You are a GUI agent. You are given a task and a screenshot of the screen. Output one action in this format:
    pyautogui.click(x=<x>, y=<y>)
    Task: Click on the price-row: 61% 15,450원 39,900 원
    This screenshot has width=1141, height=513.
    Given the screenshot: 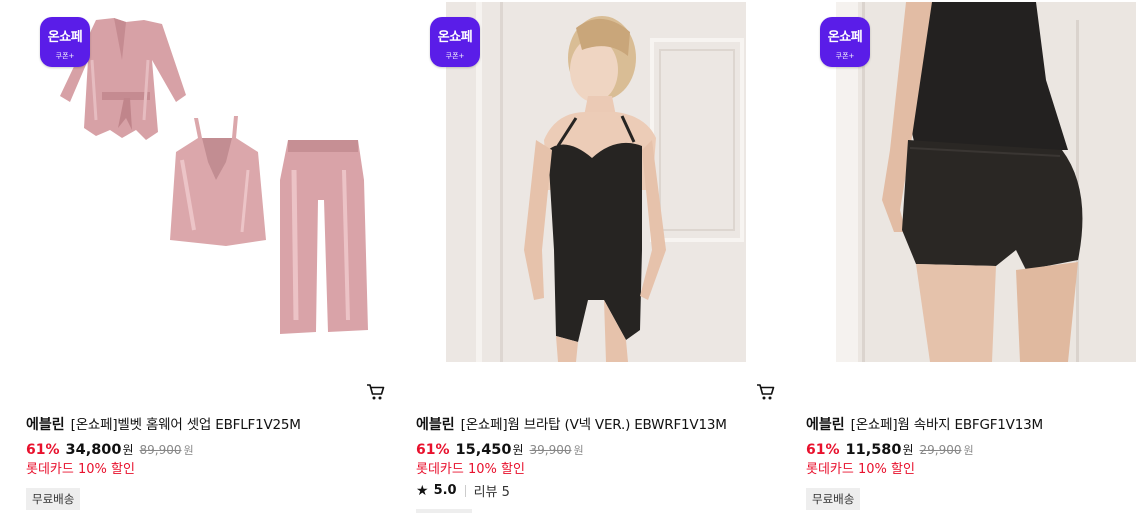 What is the action you would take?
    pyautogui.click(x=500, y=448)
    